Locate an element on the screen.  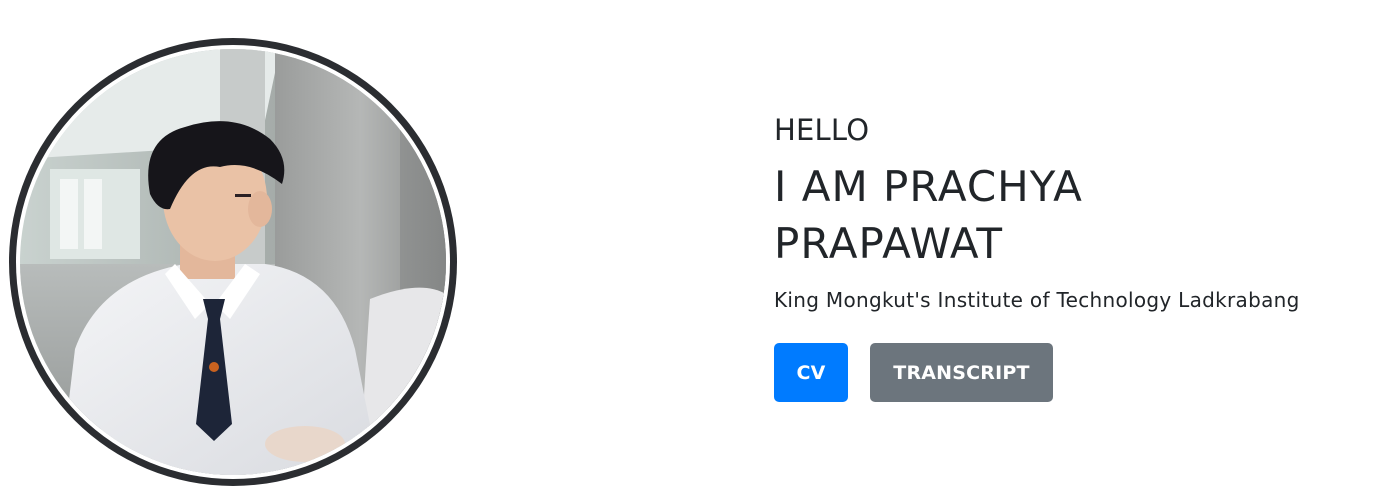
name-heading: I AM PRACHYA PRAPAWAT is located at coordinates (928, 215).